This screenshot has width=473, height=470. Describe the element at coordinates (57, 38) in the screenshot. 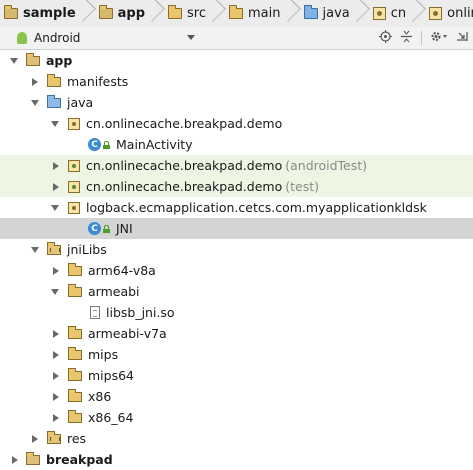

I see `view-selector: Android` at that location.